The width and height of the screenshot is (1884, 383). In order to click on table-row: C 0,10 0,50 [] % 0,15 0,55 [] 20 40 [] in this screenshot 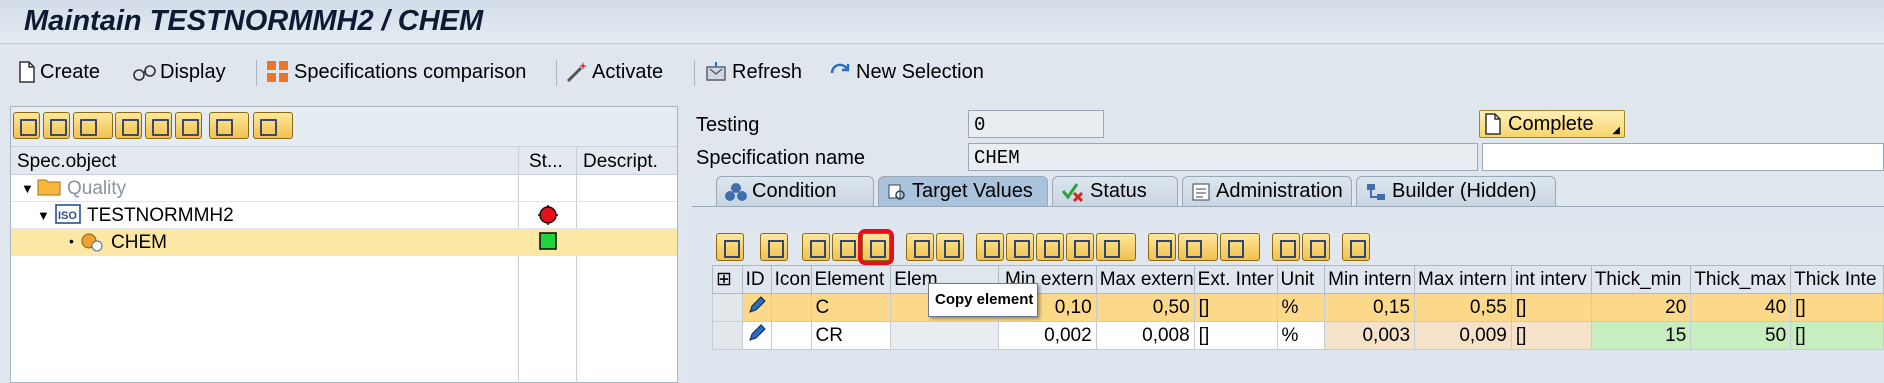, I will do `click(1298, 307)`.